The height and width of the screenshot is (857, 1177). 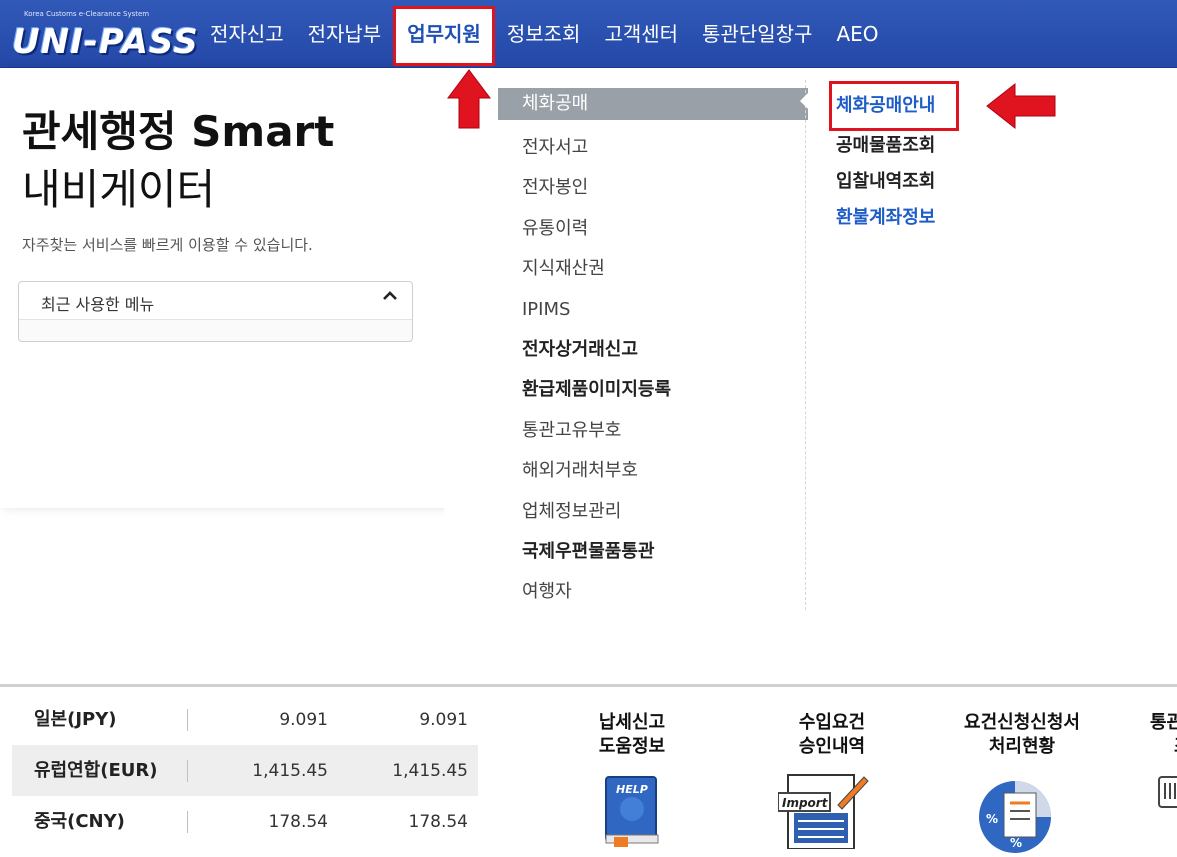 I want to click on shortcut-label-line2: 조, so click(x=1163, y=747).